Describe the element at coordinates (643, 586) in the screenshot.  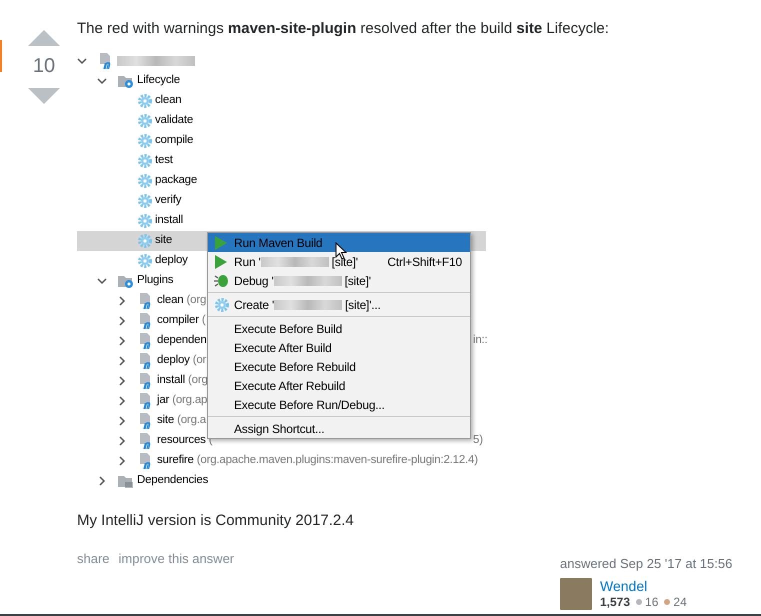
I see `user-link: Wendel` at that location.